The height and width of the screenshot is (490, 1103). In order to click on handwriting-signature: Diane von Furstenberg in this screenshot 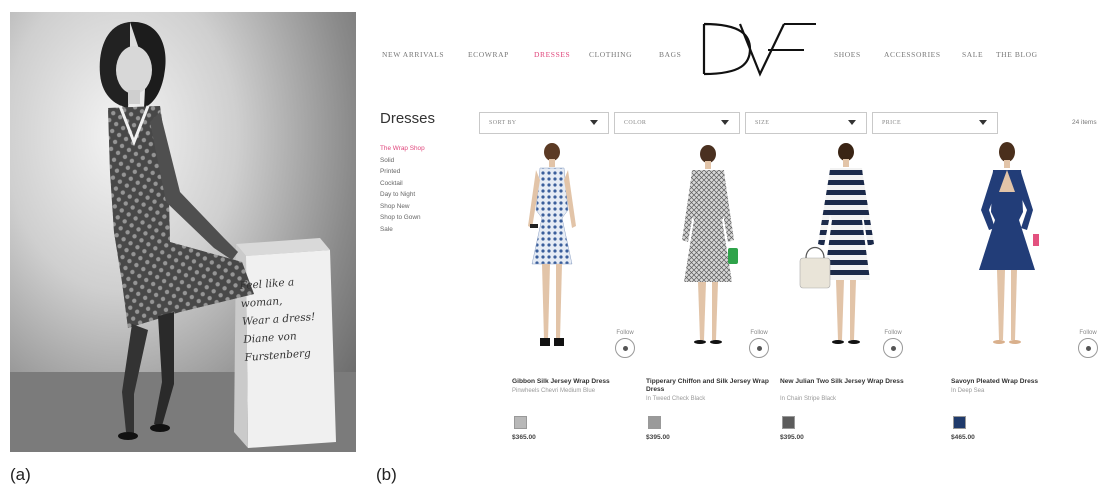, I will do `click(277, 347)`.